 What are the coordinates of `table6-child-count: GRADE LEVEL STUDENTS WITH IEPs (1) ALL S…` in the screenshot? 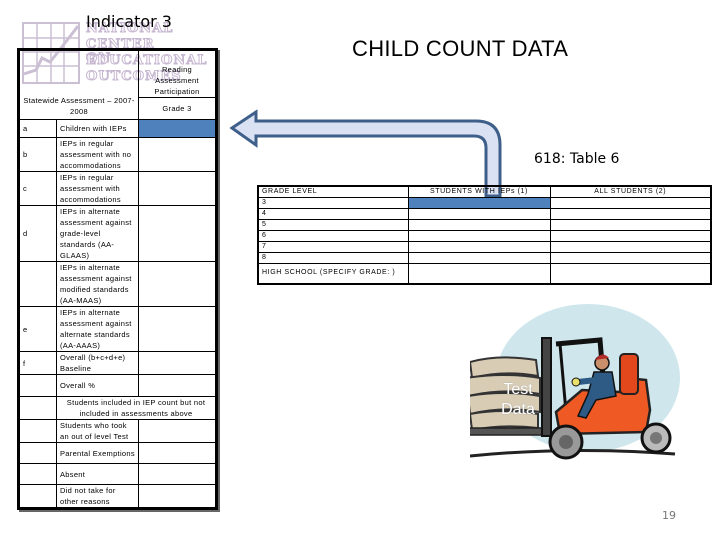 It's located at (484, 235).